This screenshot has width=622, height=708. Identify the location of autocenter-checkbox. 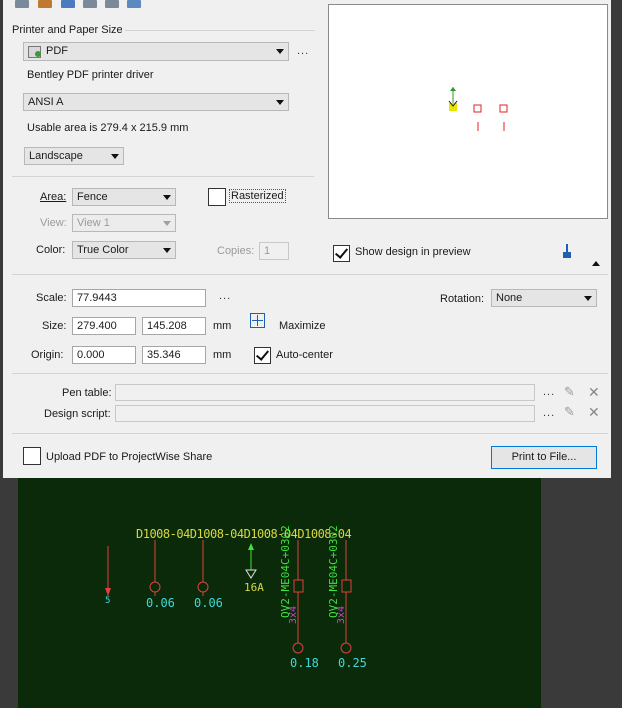
(262, 355).